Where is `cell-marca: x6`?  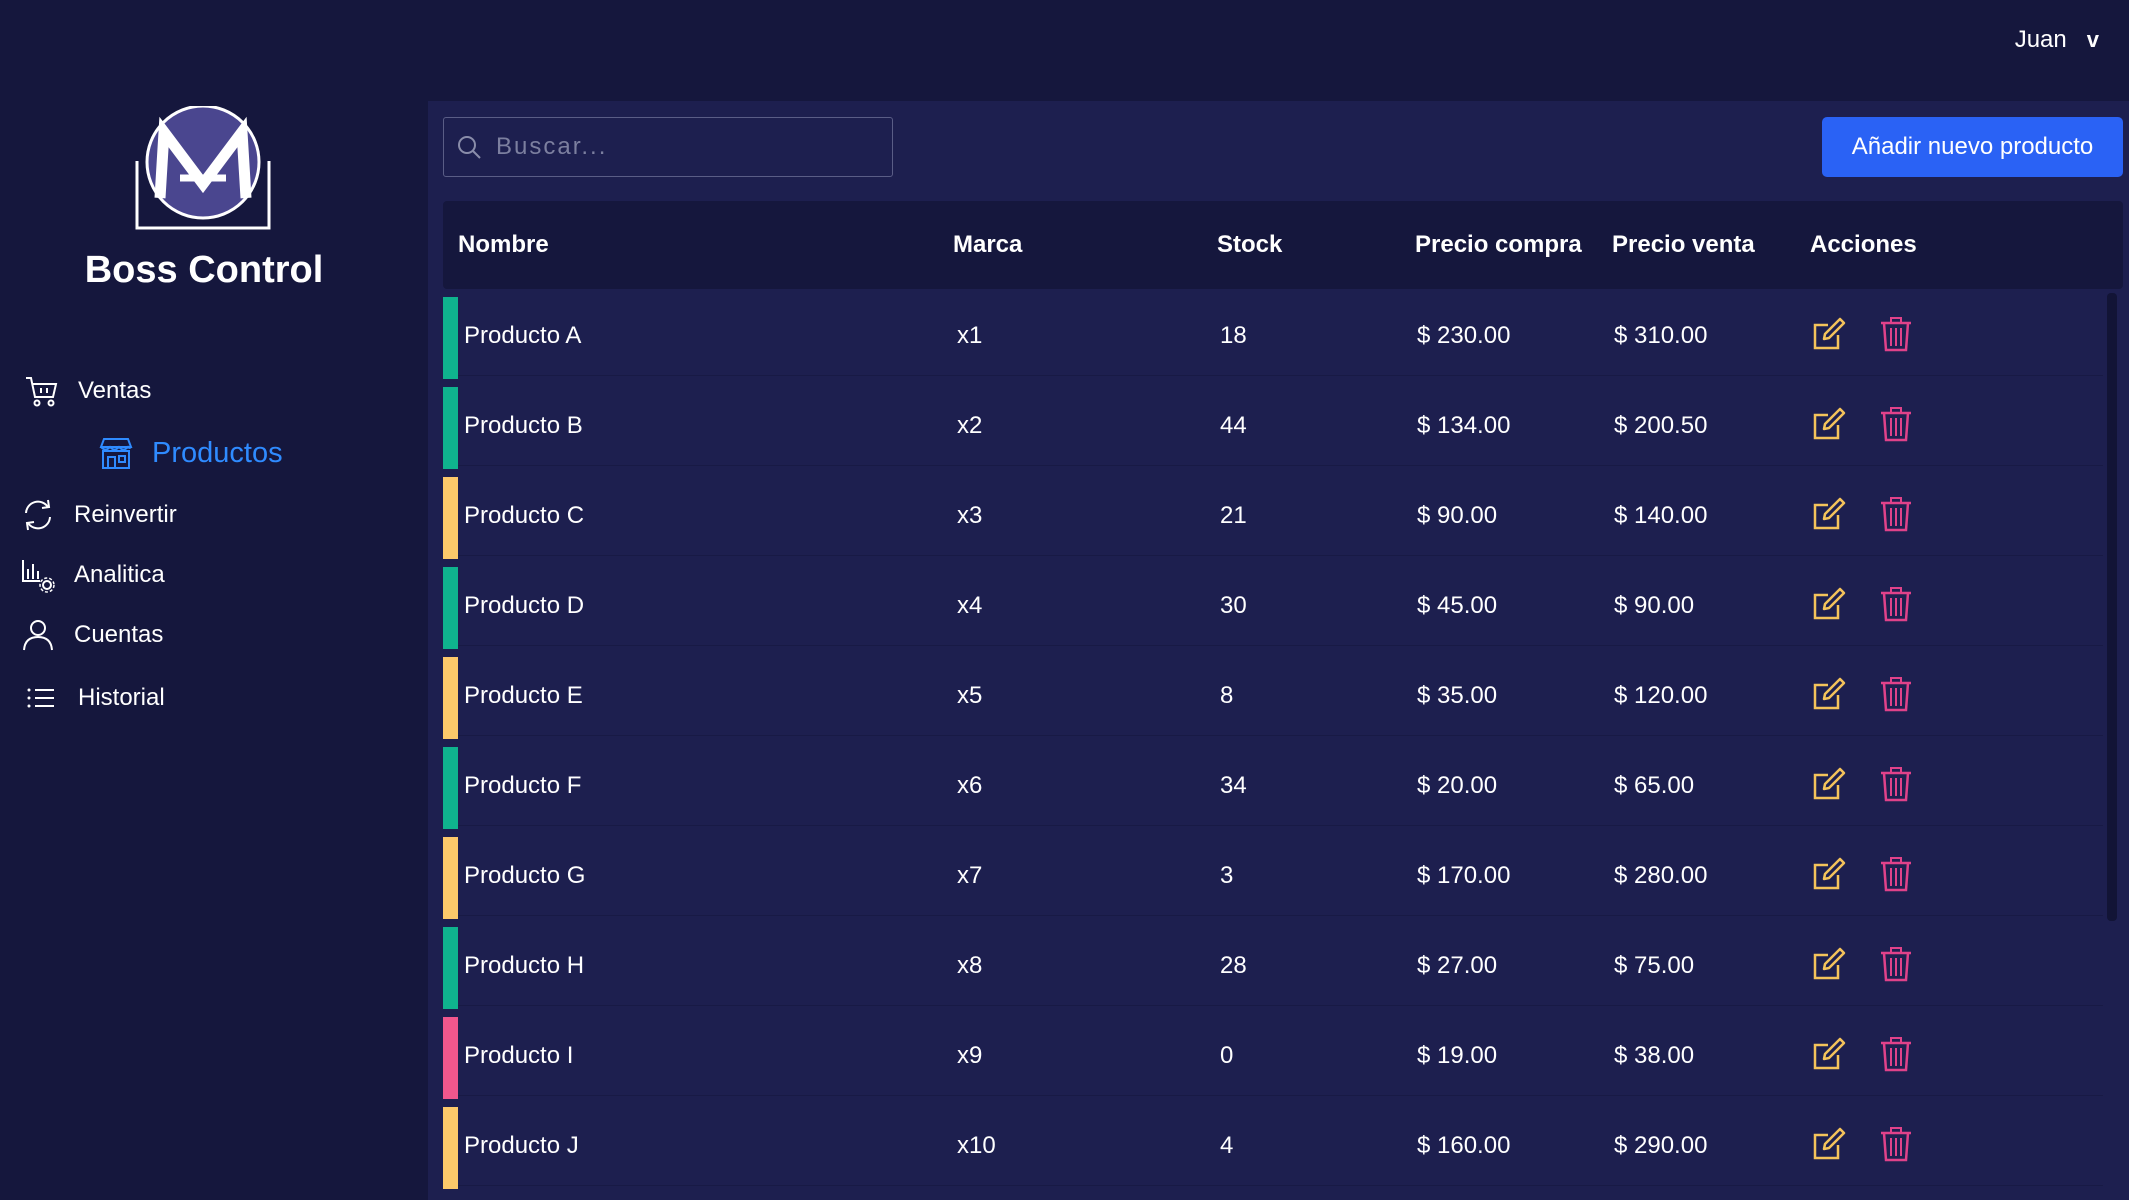 cell-marca: x6 is located at coordinates (970, 785).